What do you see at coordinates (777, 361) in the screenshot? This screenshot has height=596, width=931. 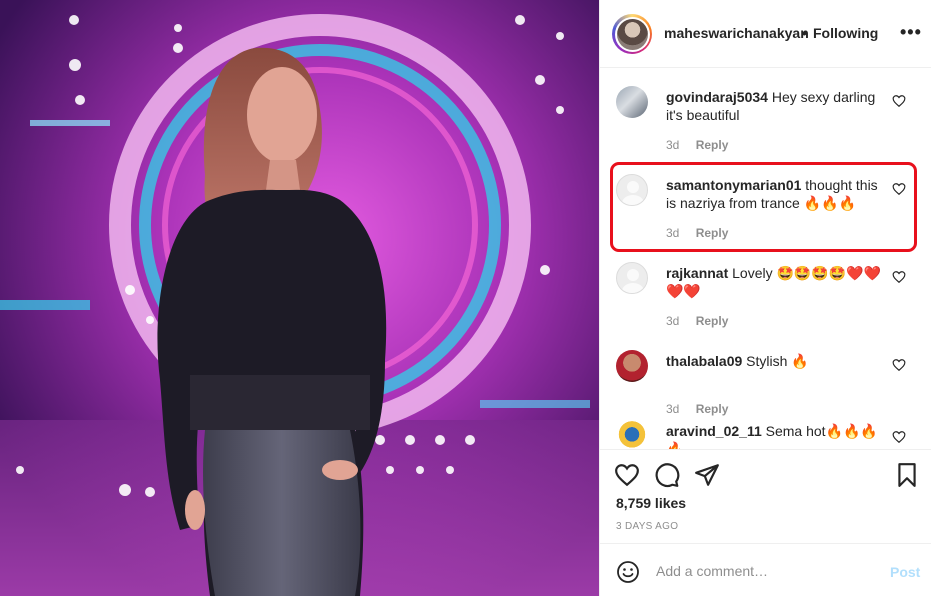 I see `comment-text: Stylish 🔥` at bounding box center [777, 361].